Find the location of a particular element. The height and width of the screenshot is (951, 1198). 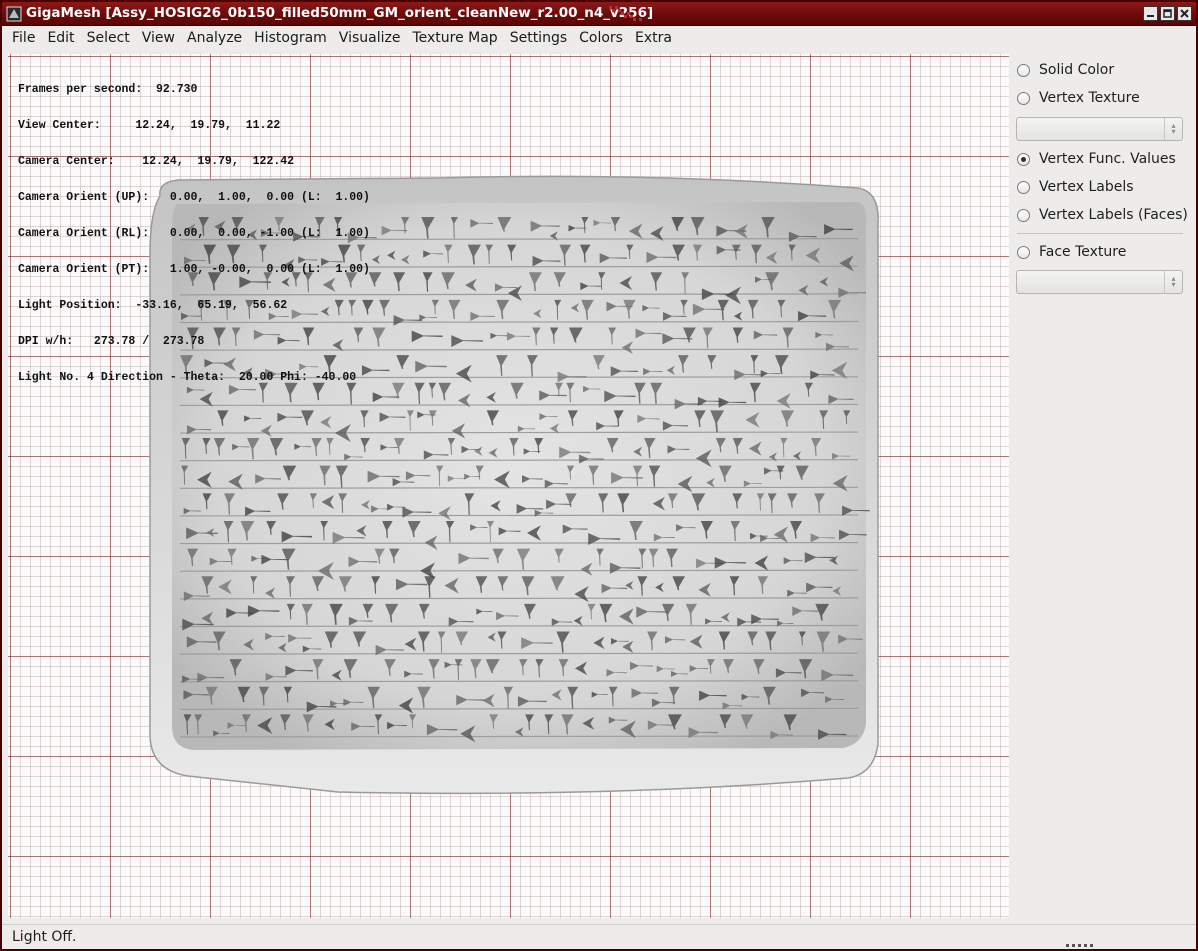

radio-vertex-labels-faces is located at coordinates (1023, 215).